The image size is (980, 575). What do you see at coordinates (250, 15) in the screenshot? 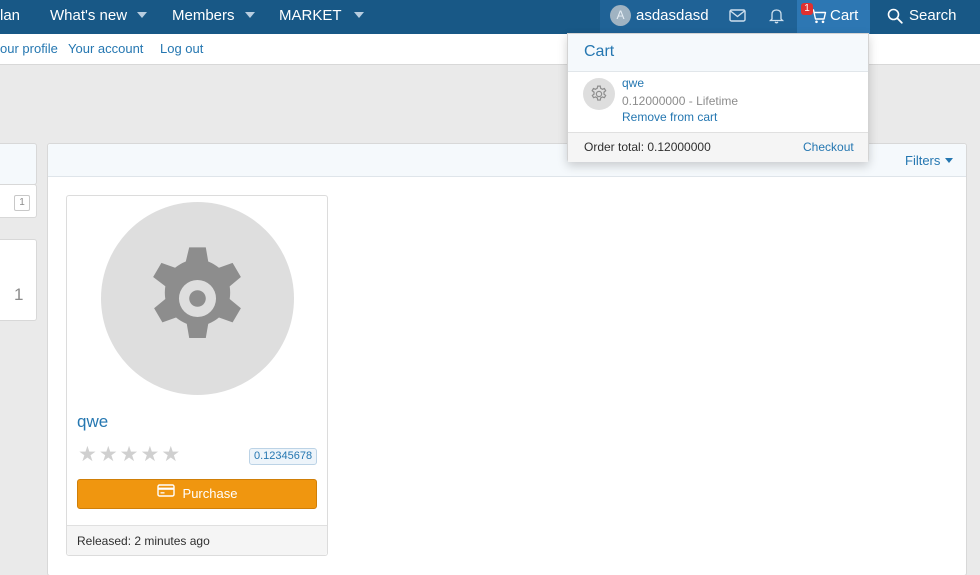
I see `members-chevron-down-icon` at bounding box center [250, 15].